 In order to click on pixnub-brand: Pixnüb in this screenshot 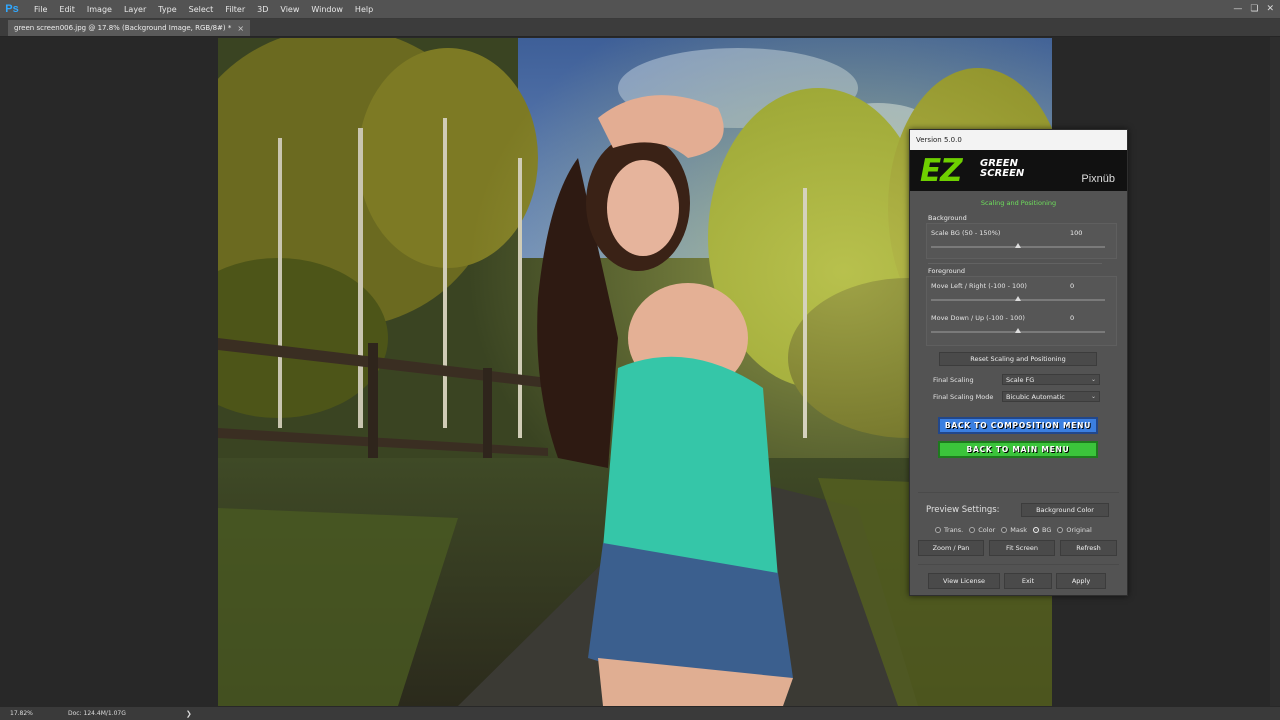, I will do `click(1098, 179)`.